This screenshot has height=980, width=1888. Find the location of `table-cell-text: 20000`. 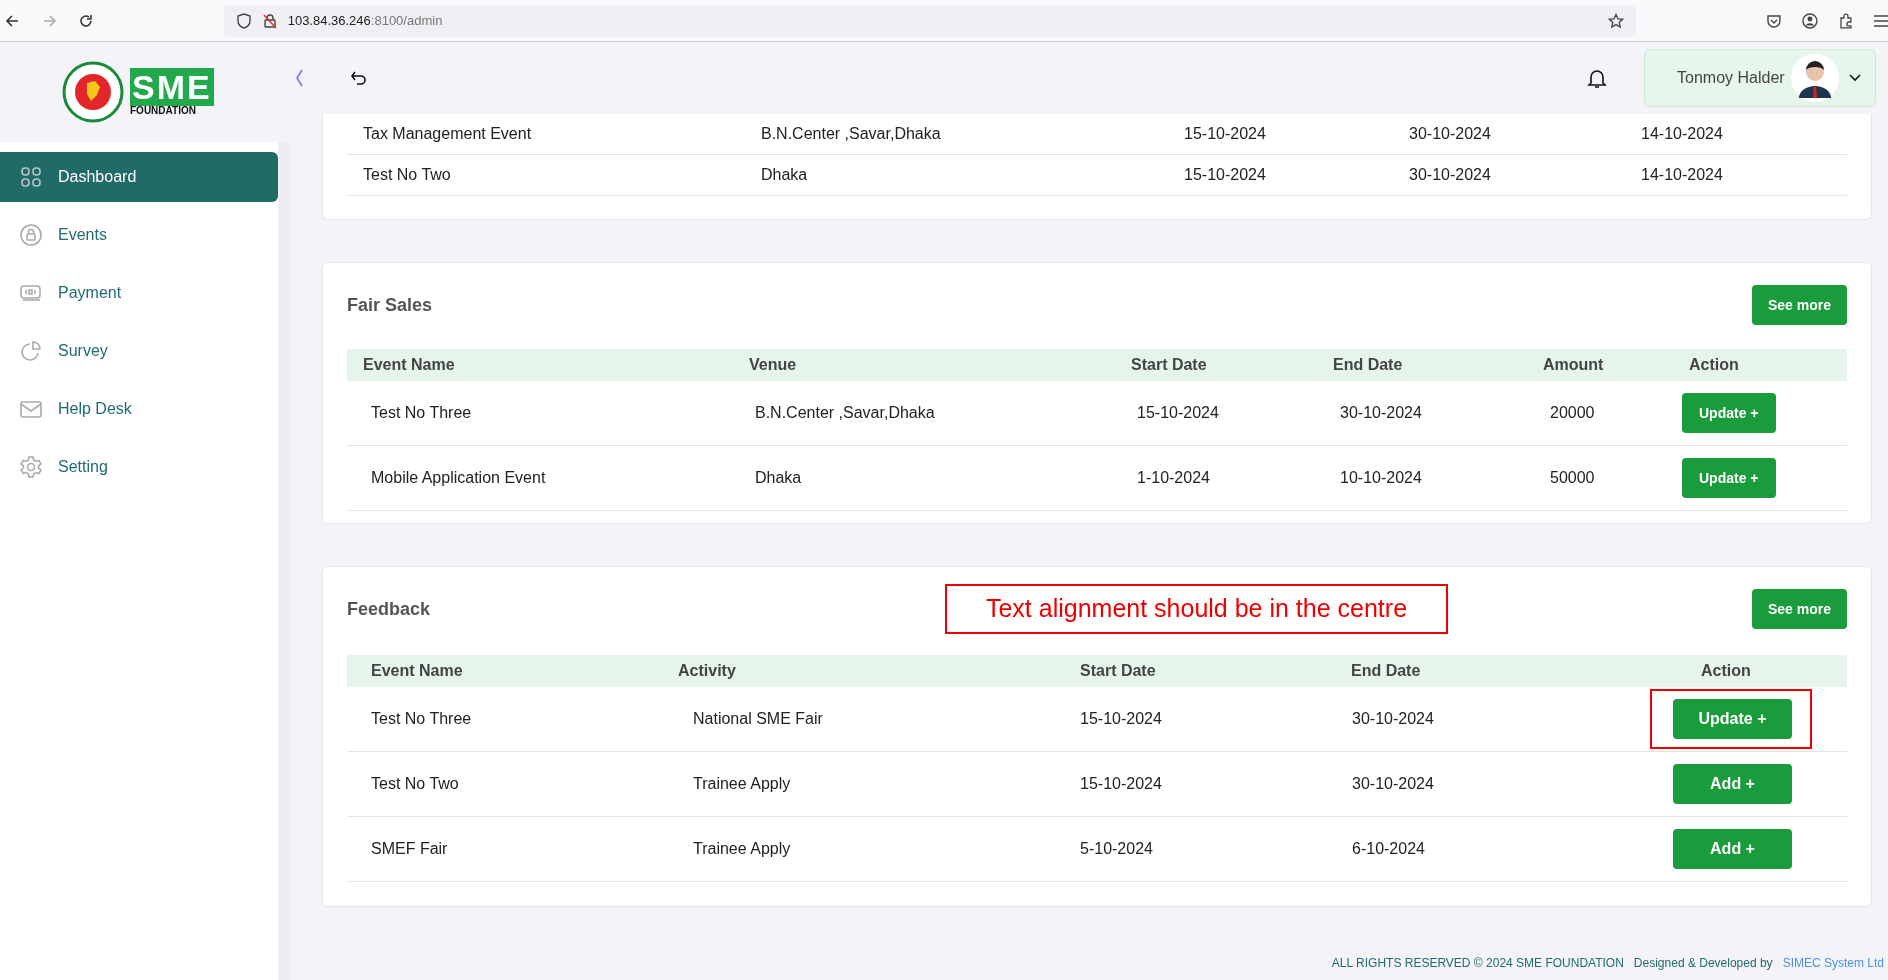

table-cell-text: 20000 is located at coordinates (1572, 413).